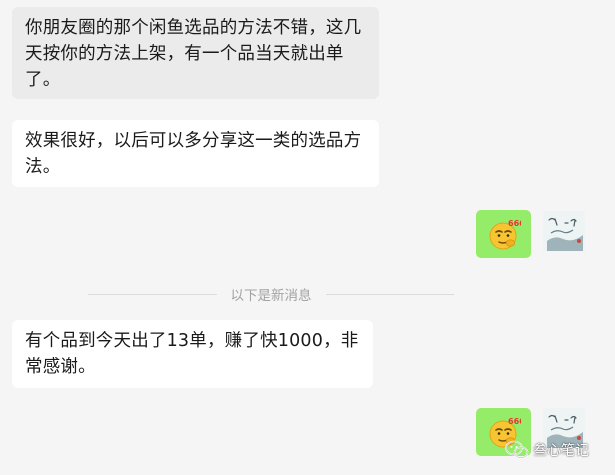  I want to click on outgoing-sticker-bubble: 666, so click(503, 234).